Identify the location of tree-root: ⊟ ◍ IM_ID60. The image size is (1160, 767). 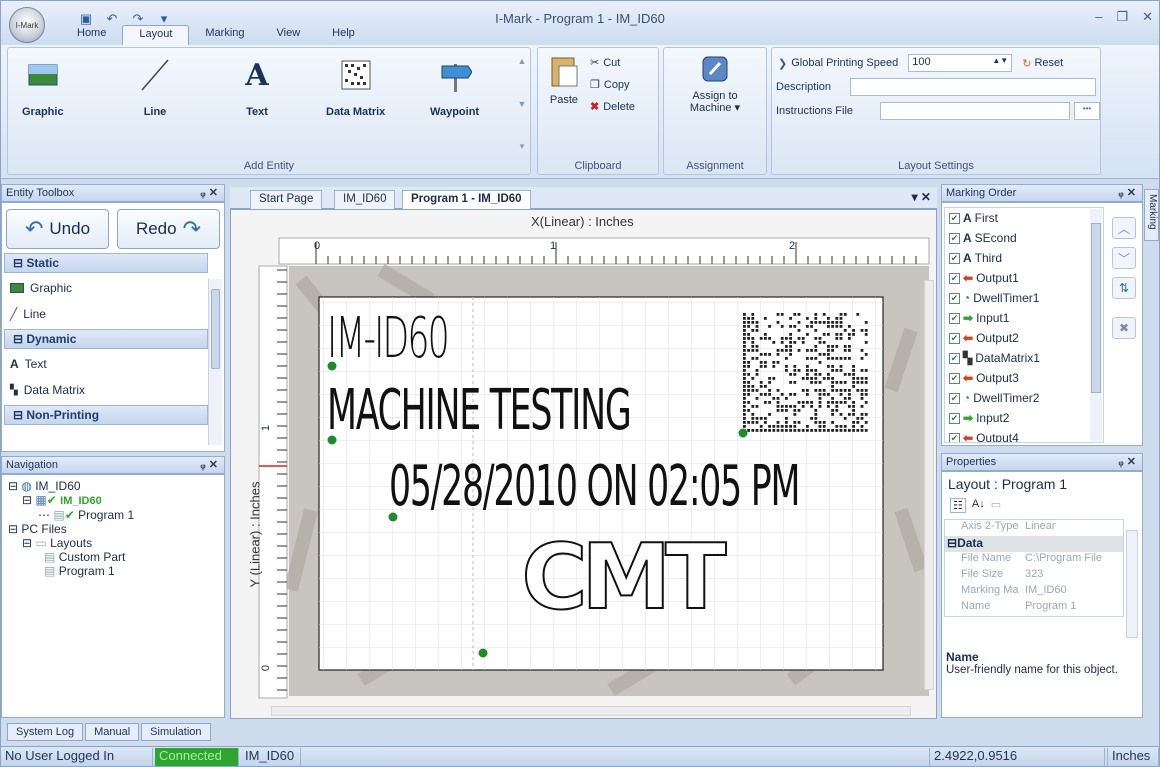
(113, 486).